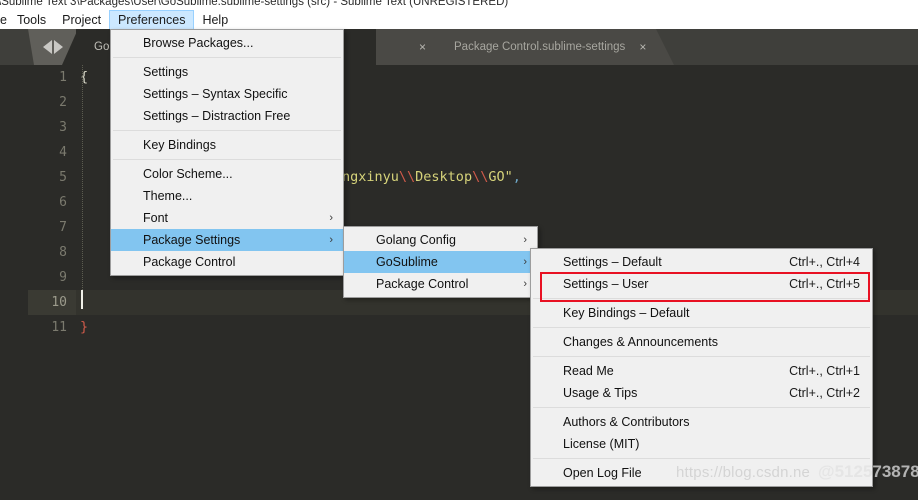  What do you see at coordinates (4, 20) in the screenshot?
I see `menubar-item-e: e` at bounding box center [4, 20].